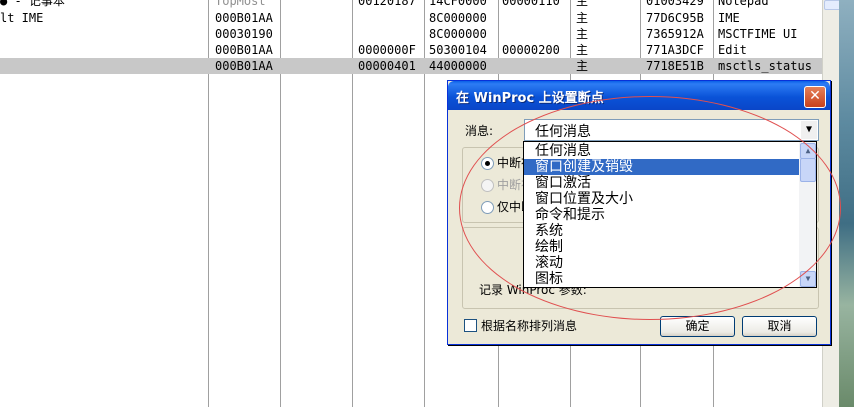 The height and width of the screenshot is (407, 854). What do you see at coordinates (779, 326) in the screenshot?
I see `cancel-button: 取消` at bounding box center [779, 326].